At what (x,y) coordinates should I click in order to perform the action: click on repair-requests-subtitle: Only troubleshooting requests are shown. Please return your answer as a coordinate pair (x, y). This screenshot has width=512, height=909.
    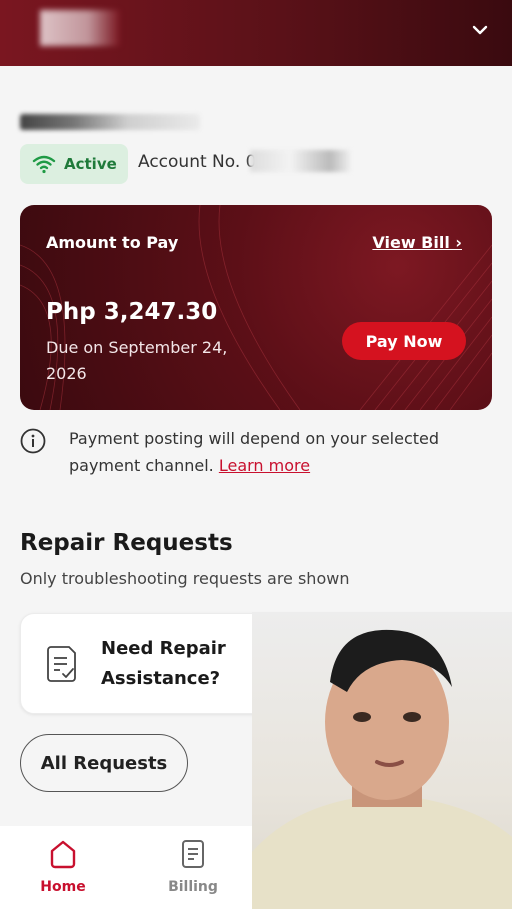
    Looking at the image, I should click on (185, 578).